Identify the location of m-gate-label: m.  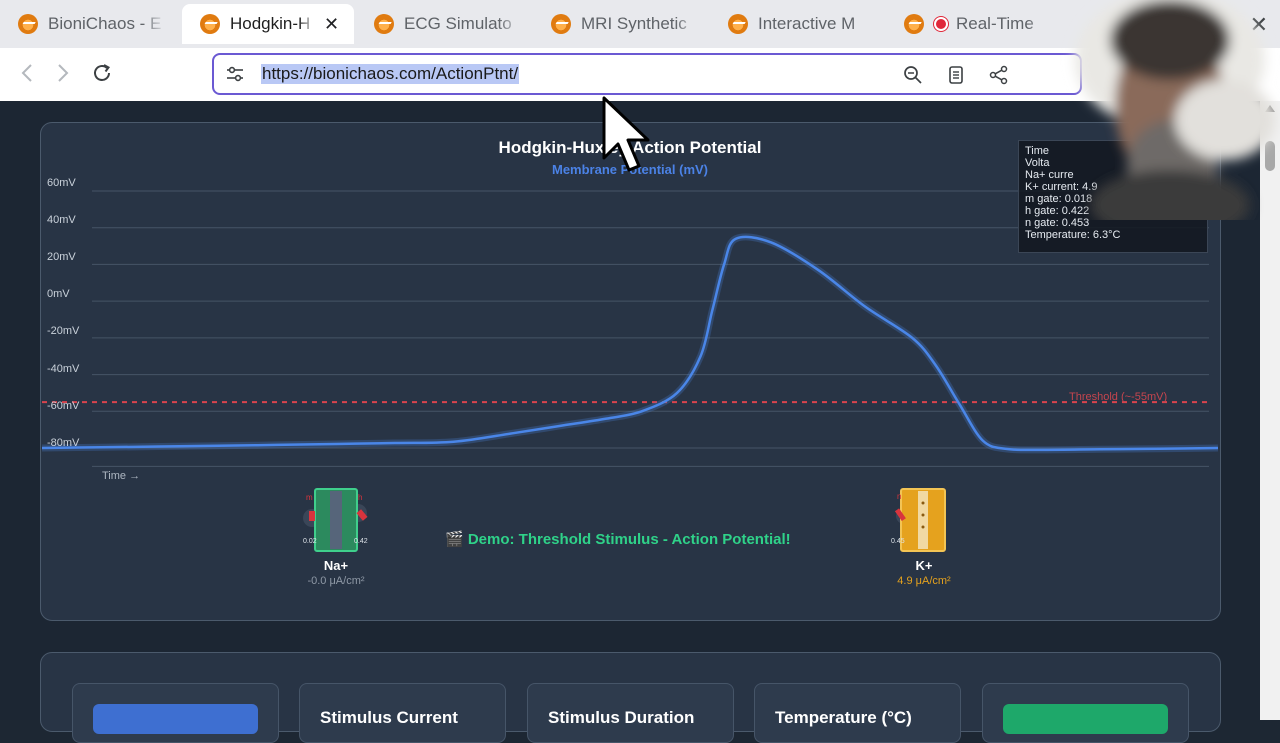
(309, 497).